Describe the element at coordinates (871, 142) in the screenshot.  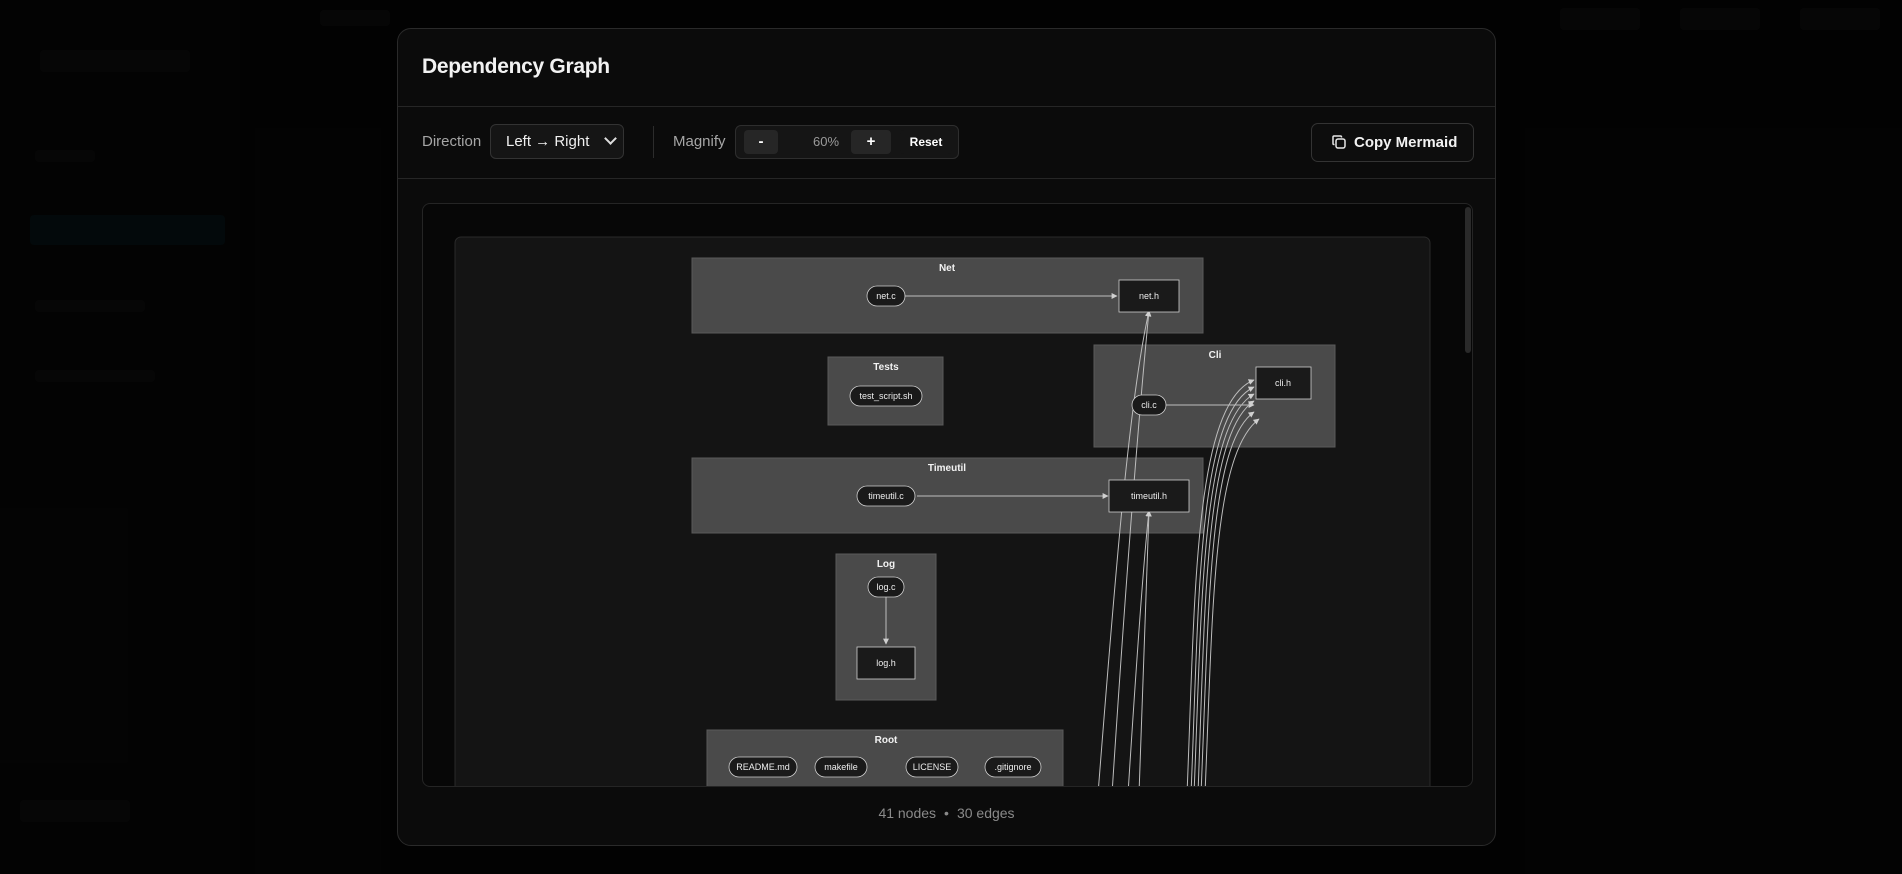
I see `zoom-in-button: +` at that location.